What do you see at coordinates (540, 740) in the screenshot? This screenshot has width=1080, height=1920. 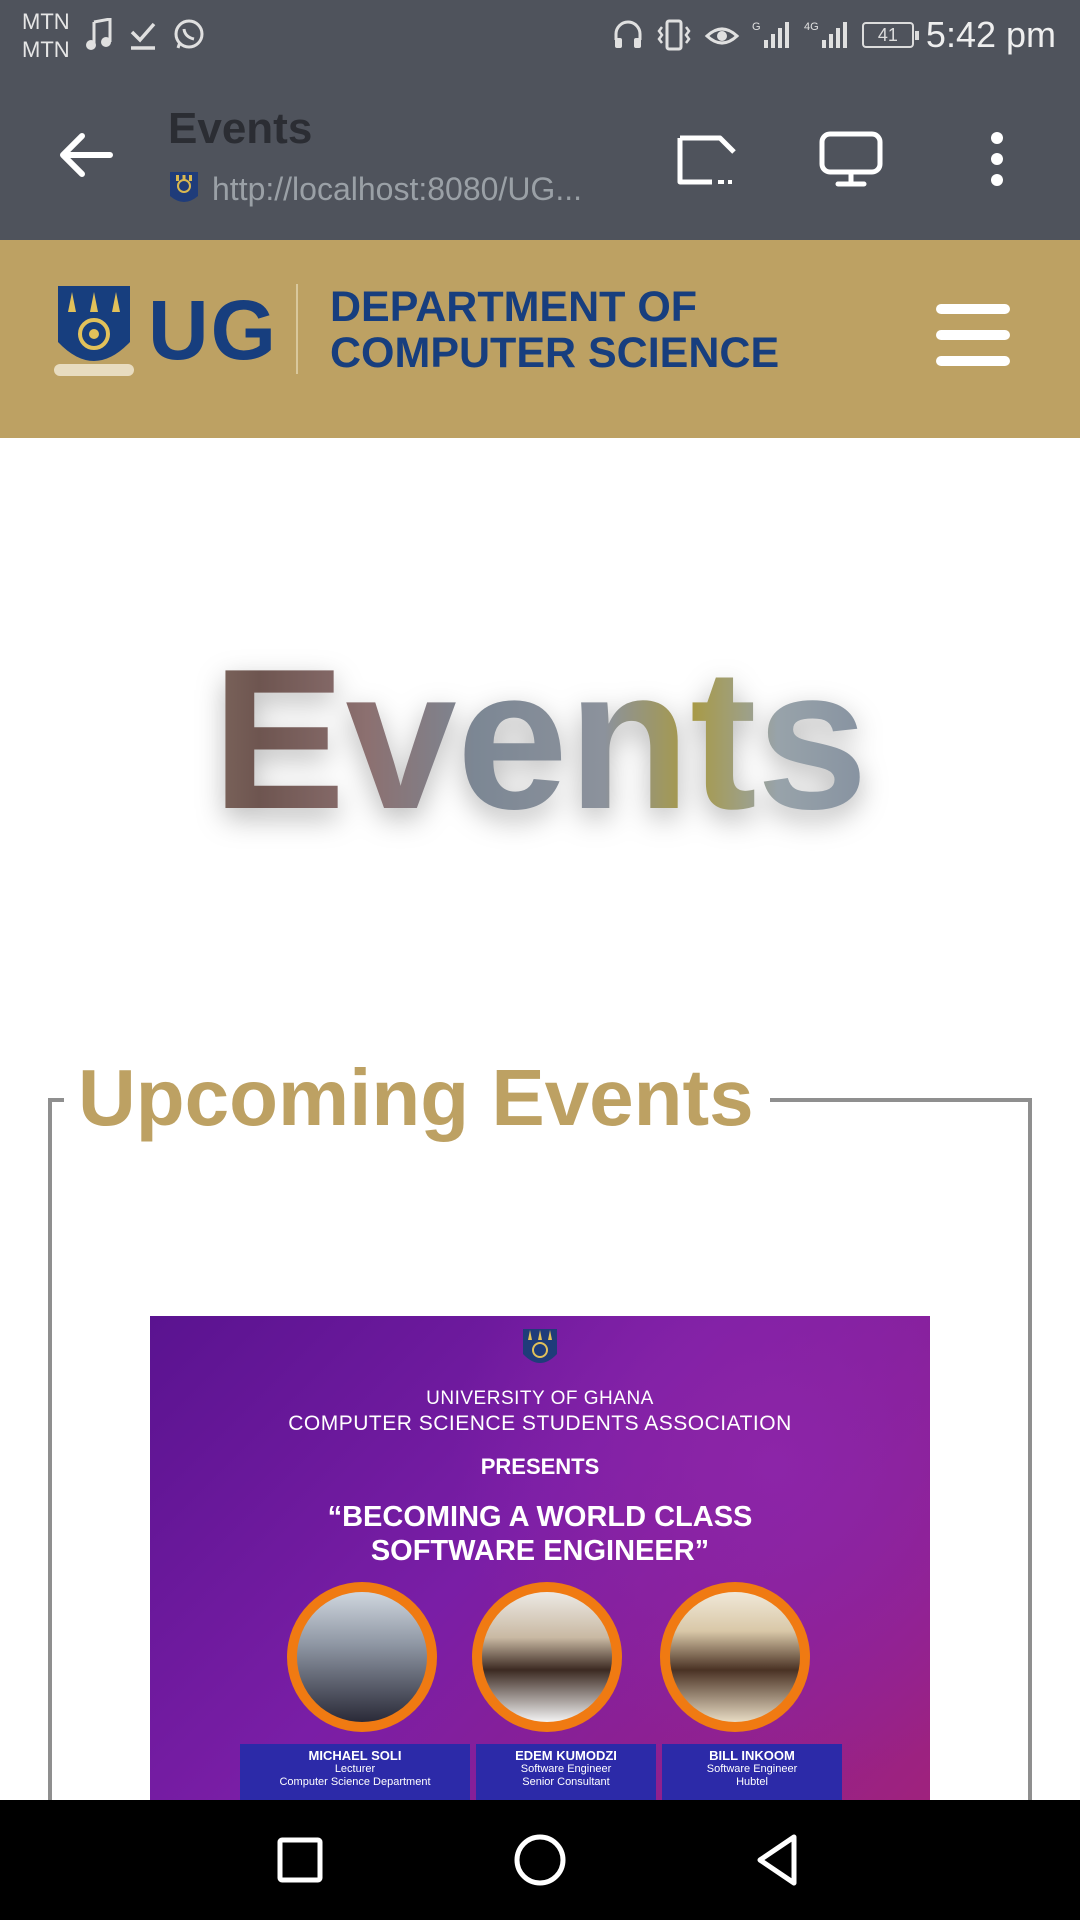 I see `hero-title: Events` at bounding box center [540, 740].